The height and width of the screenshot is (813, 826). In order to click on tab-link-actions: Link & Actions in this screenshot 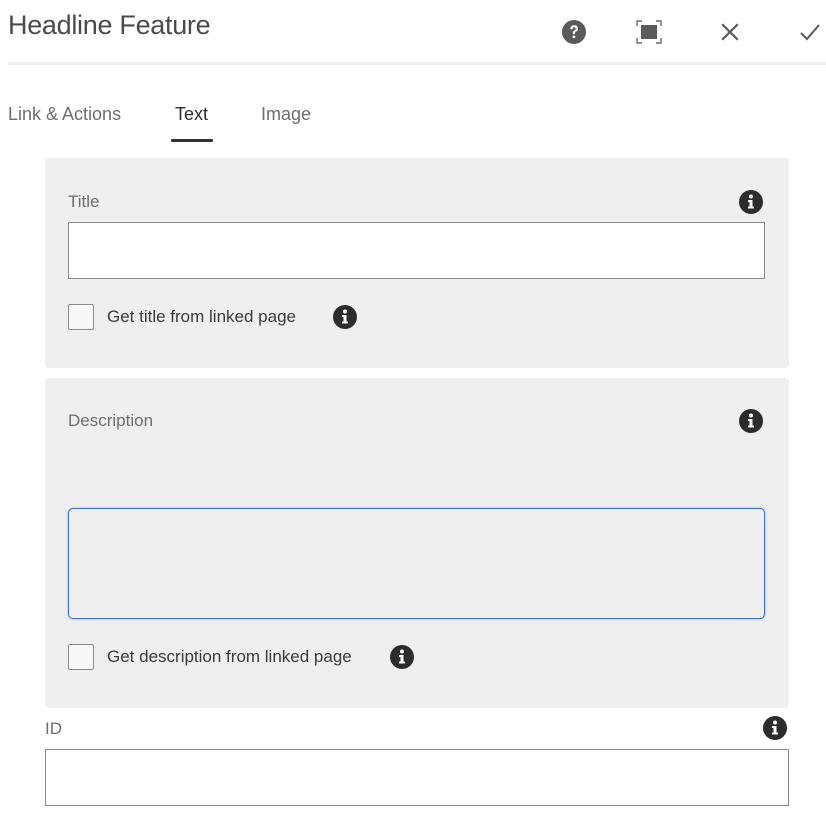, I will do `click(64, 114)`.